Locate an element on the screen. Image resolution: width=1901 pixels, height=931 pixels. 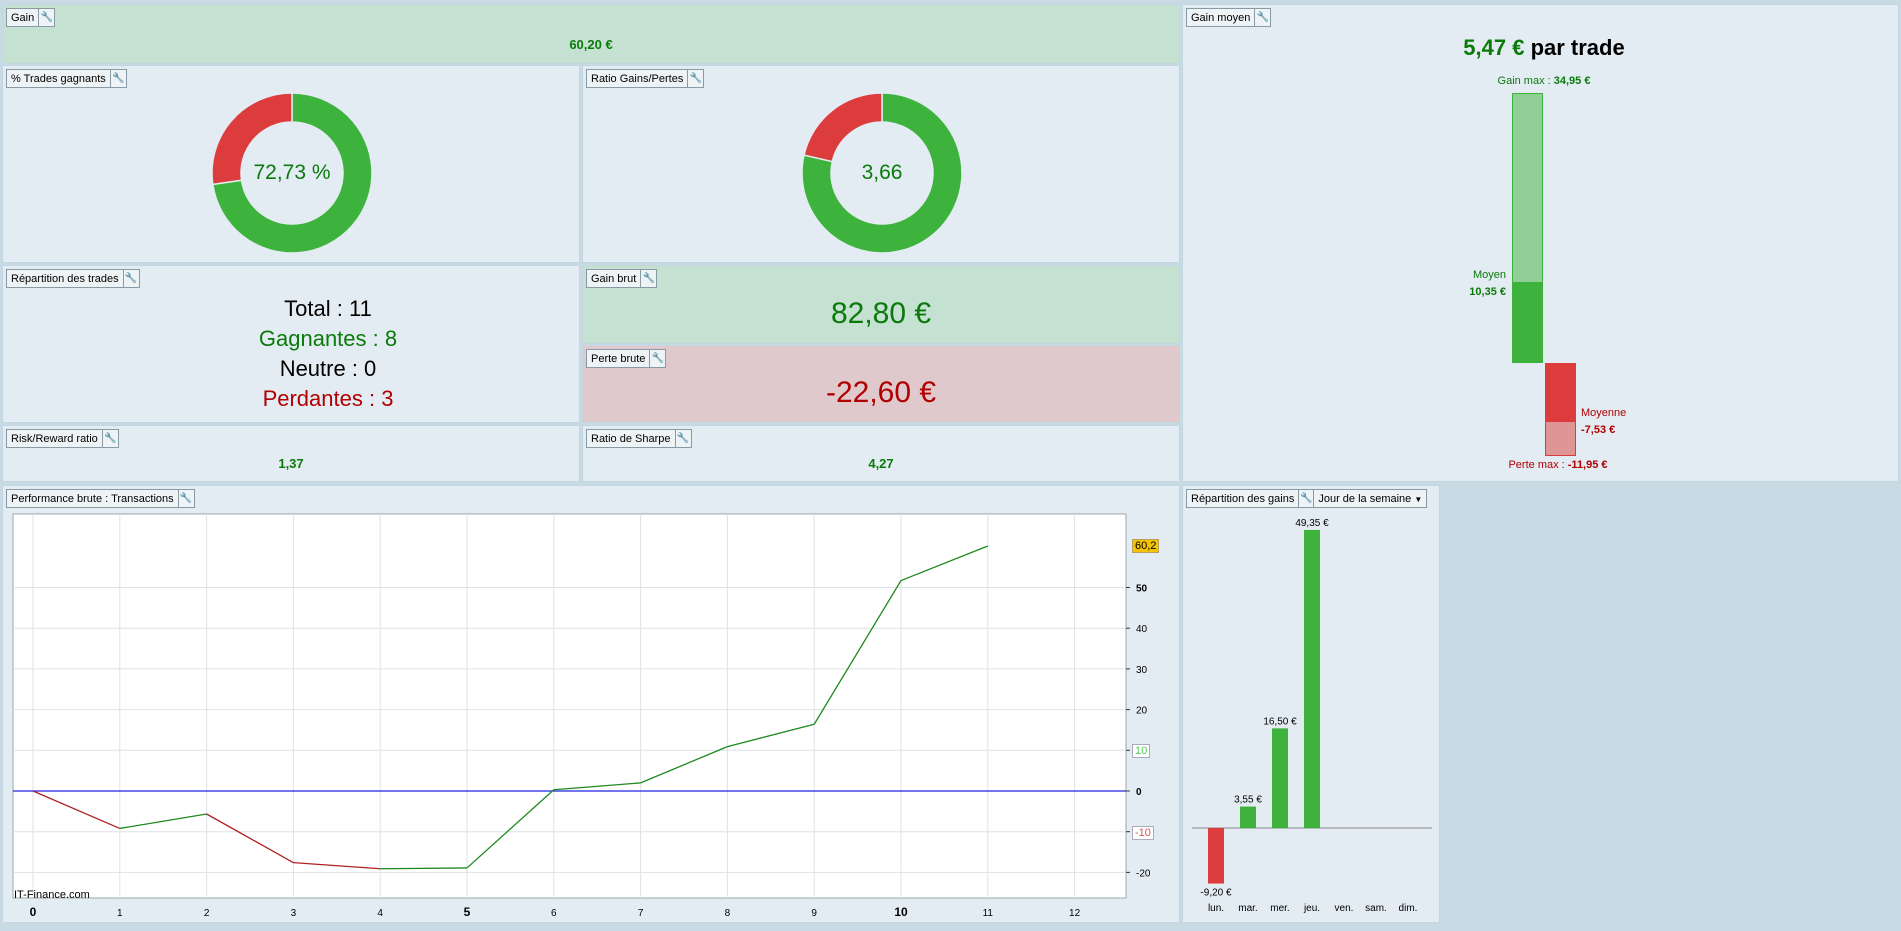
ratio-value: 3,66 is located at coordinates (882, 172).